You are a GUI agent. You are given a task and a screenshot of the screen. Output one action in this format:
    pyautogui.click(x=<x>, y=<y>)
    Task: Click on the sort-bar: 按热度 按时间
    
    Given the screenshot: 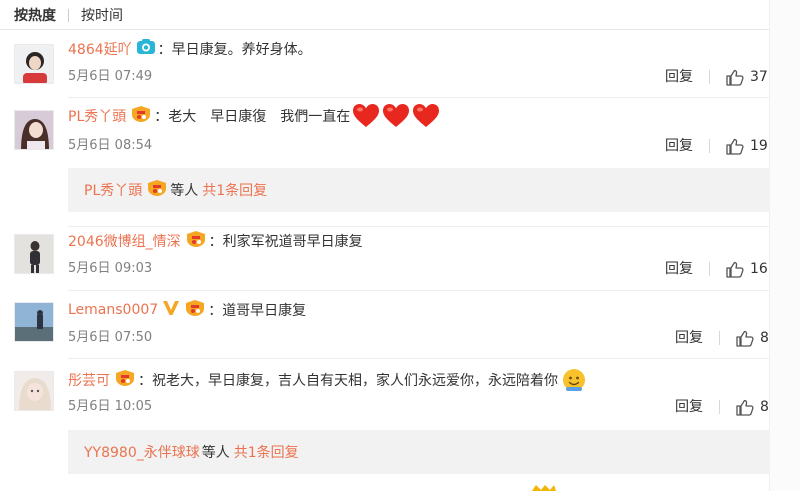 What is the action you would take?
    pyautogui.click(x=68, y=15)
    